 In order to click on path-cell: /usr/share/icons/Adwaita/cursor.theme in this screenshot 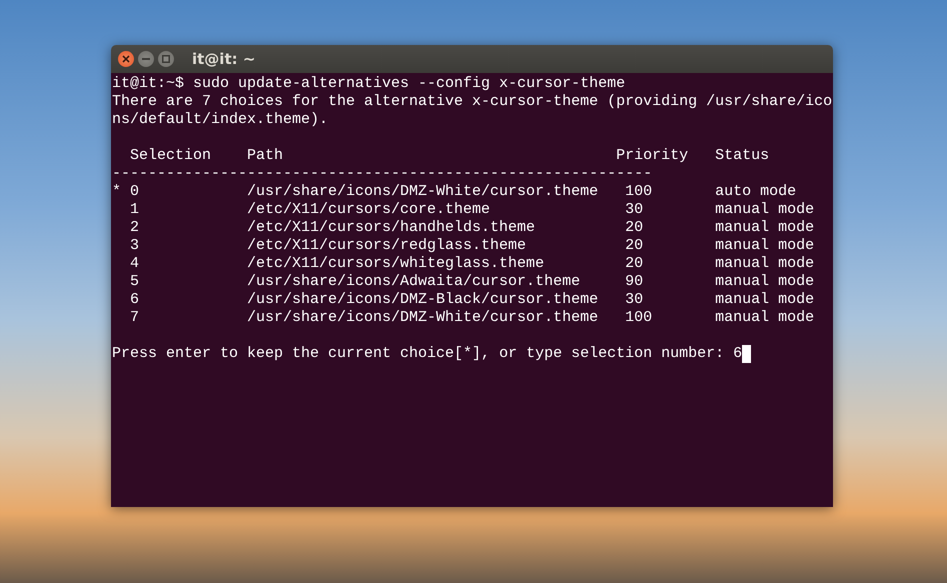, I will do `click(413, 282)`.